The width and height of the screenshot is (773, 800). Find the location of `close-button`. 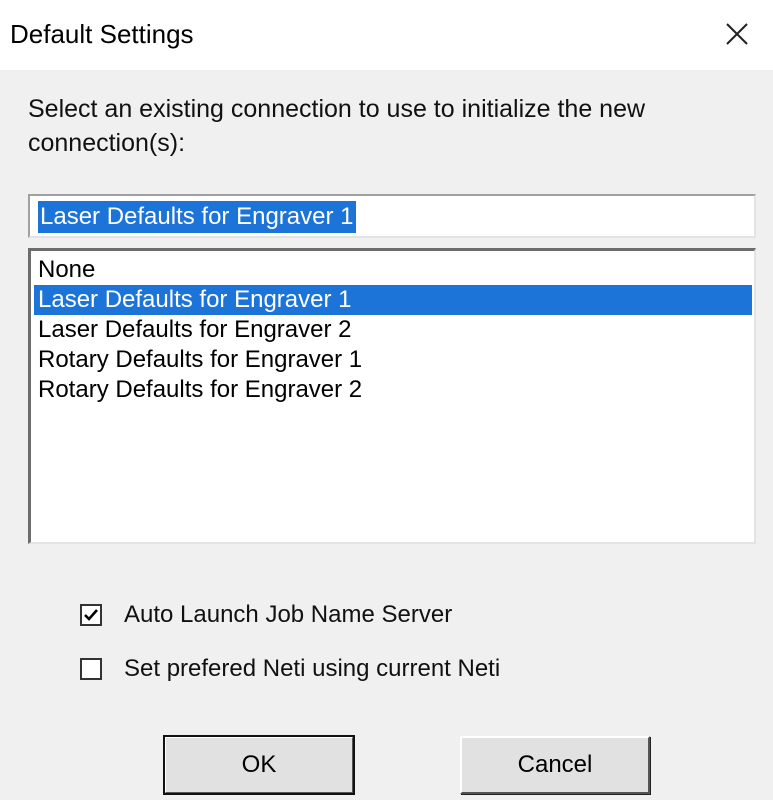

close-button is located at coordinates (737, 34).